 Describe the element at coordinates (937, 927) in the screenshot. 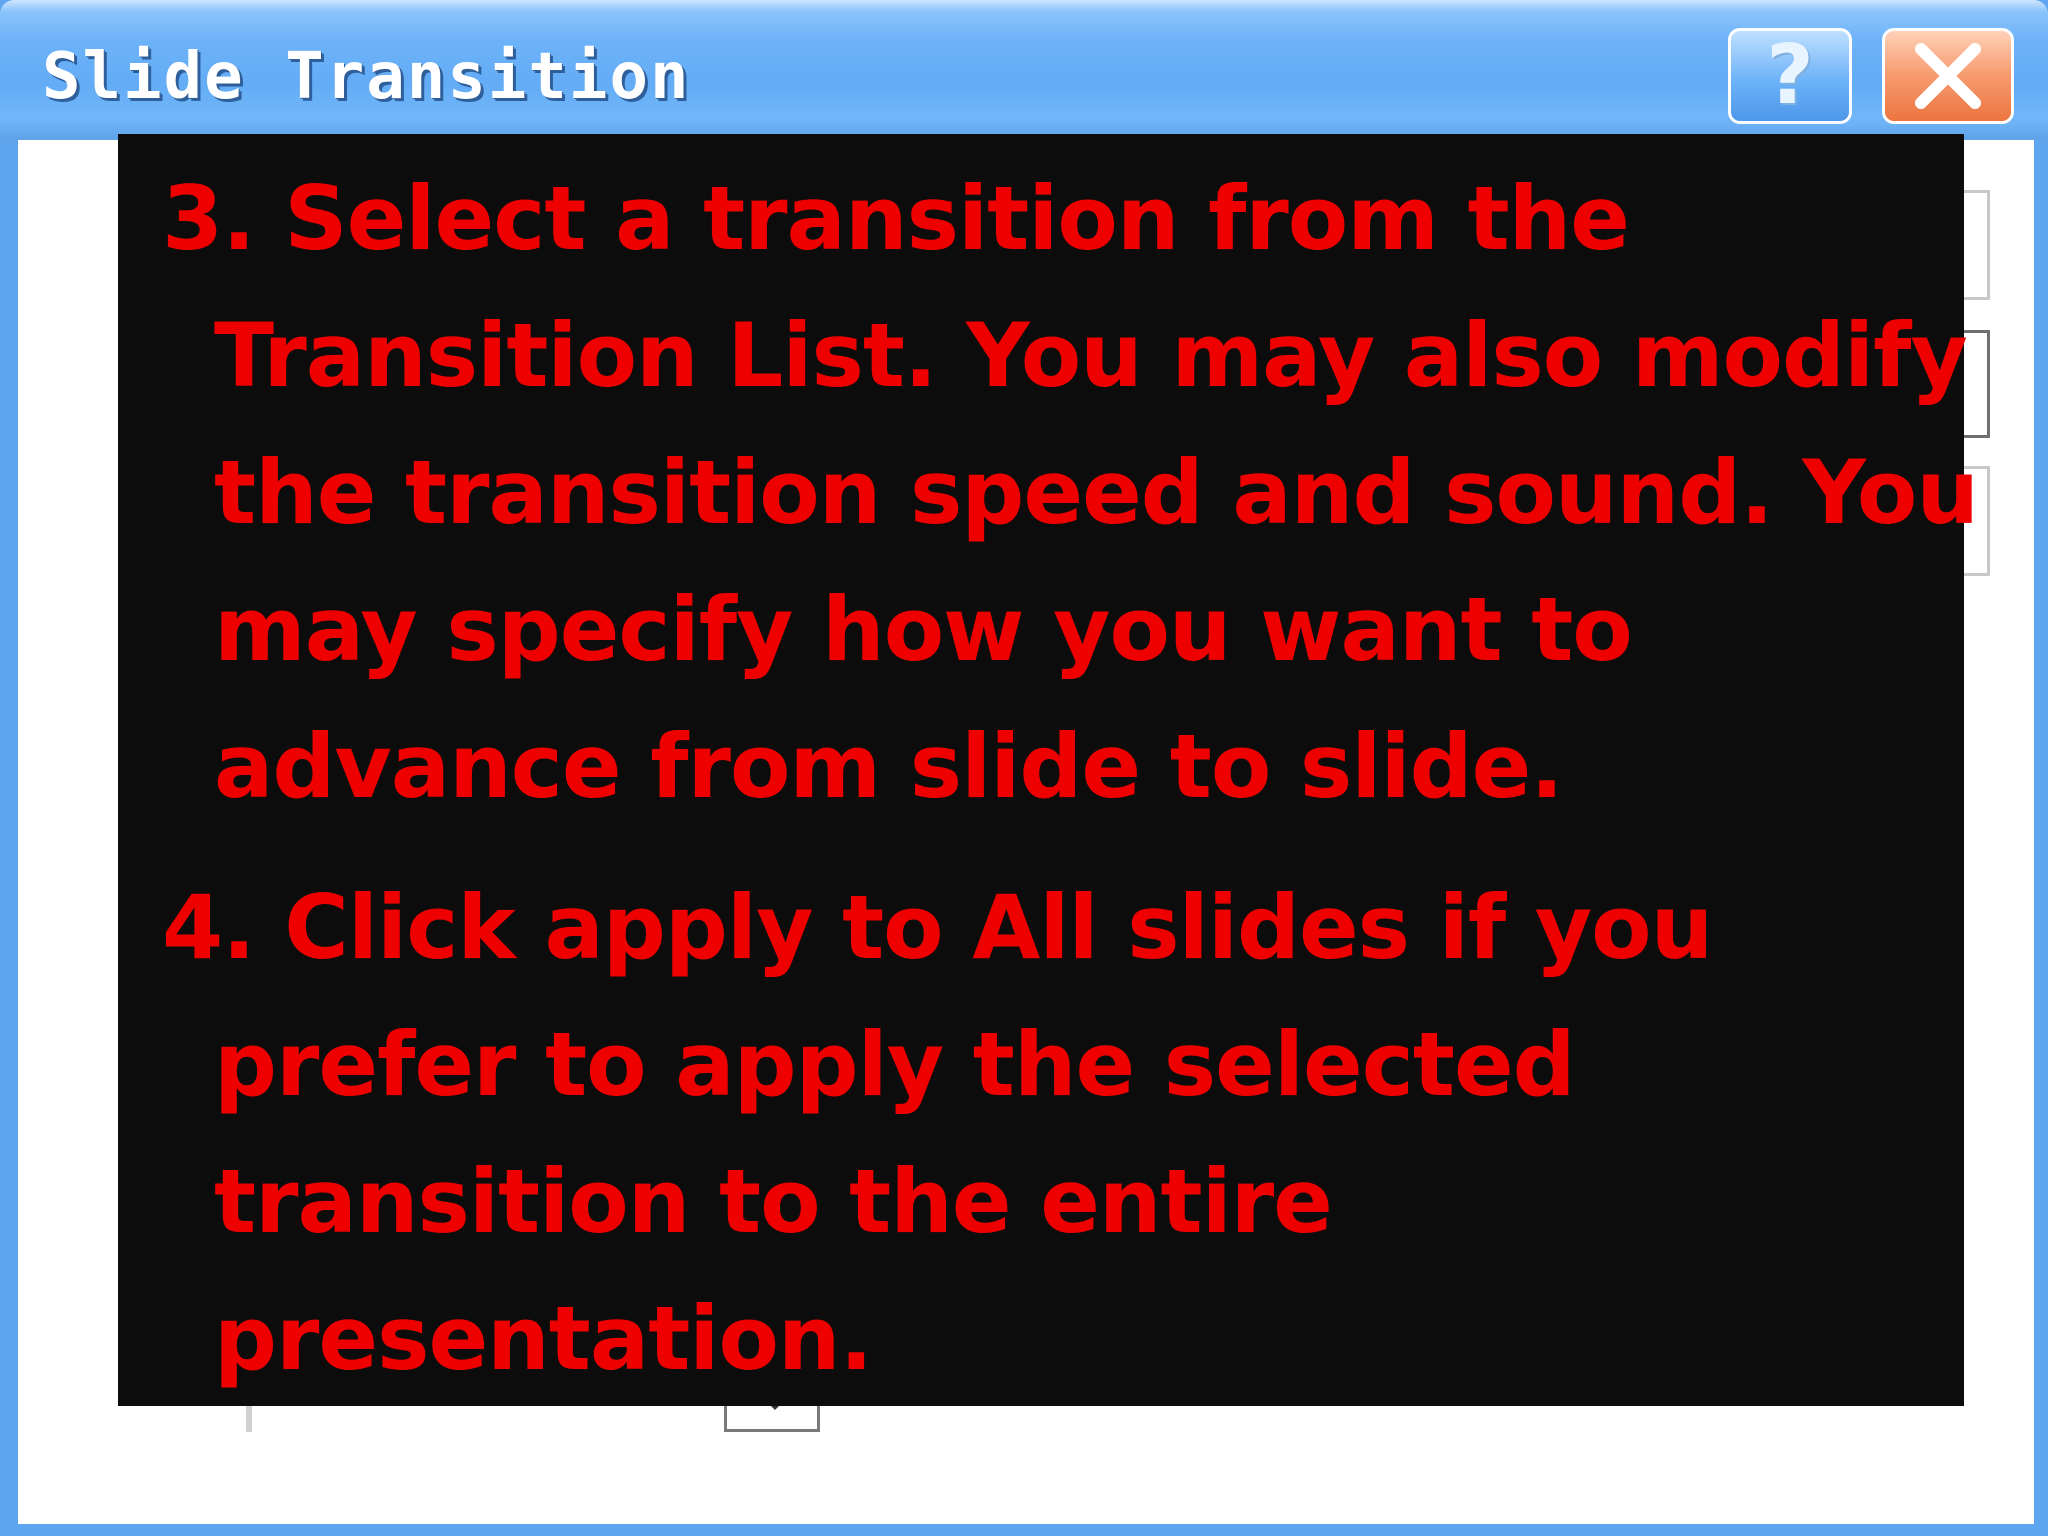

I see `instruction-line: 4. Click apply to All slides if you` at that location.